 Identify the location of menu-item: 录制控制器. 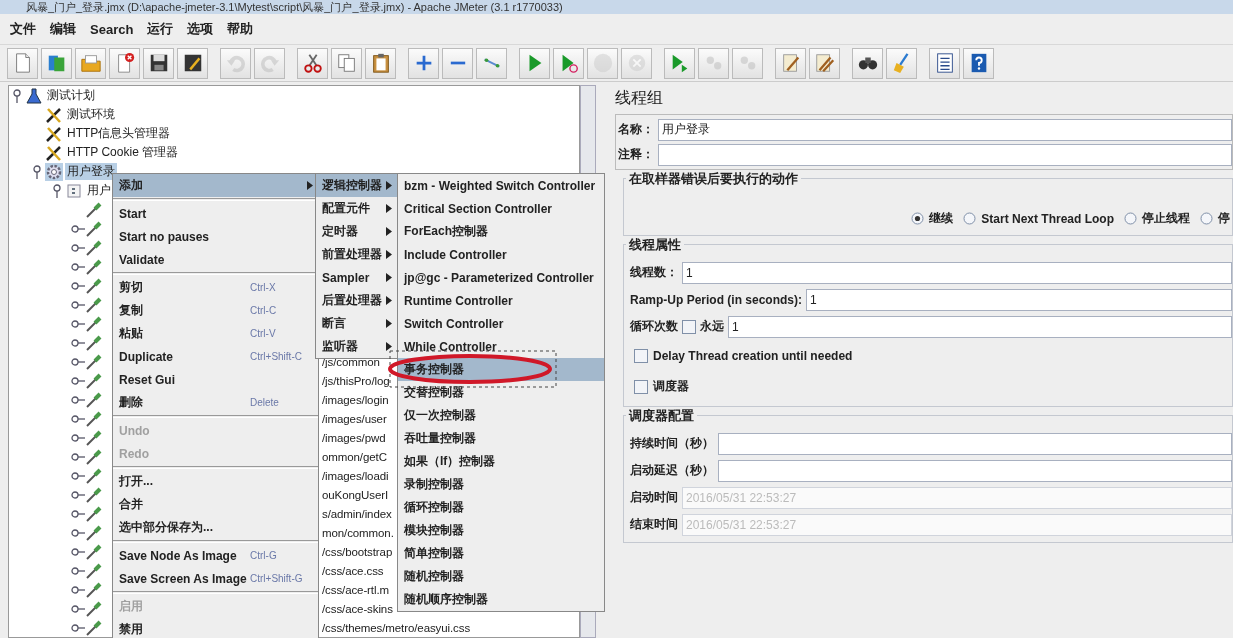
(501, 484).